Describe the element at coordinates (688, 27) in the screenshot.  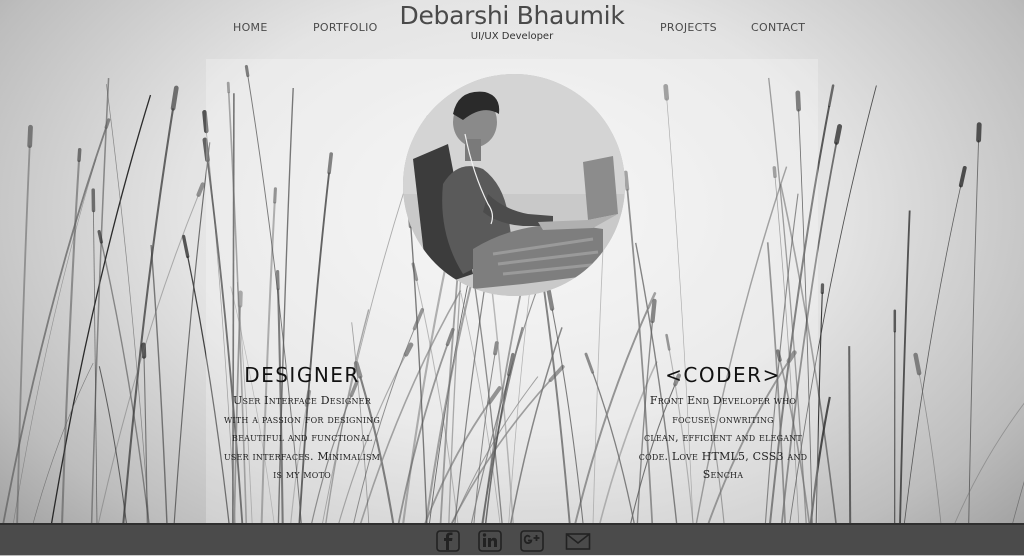
I see `nav-projects-link: PROJECTS` at that location.